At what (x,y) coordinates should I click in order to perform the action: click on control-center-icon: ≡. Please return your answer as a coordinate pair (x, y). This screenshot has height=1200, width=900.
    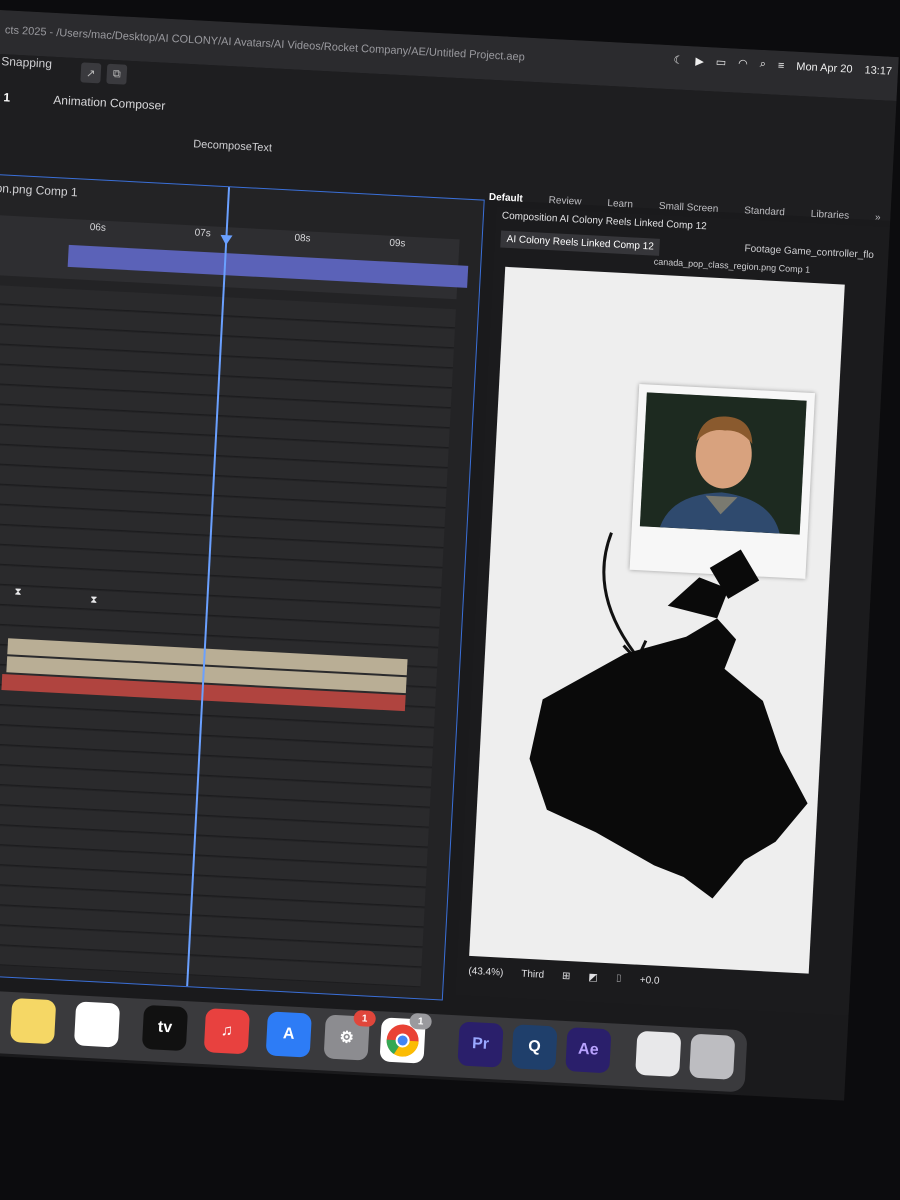
    Looking at the image, I should click on (781, 65).